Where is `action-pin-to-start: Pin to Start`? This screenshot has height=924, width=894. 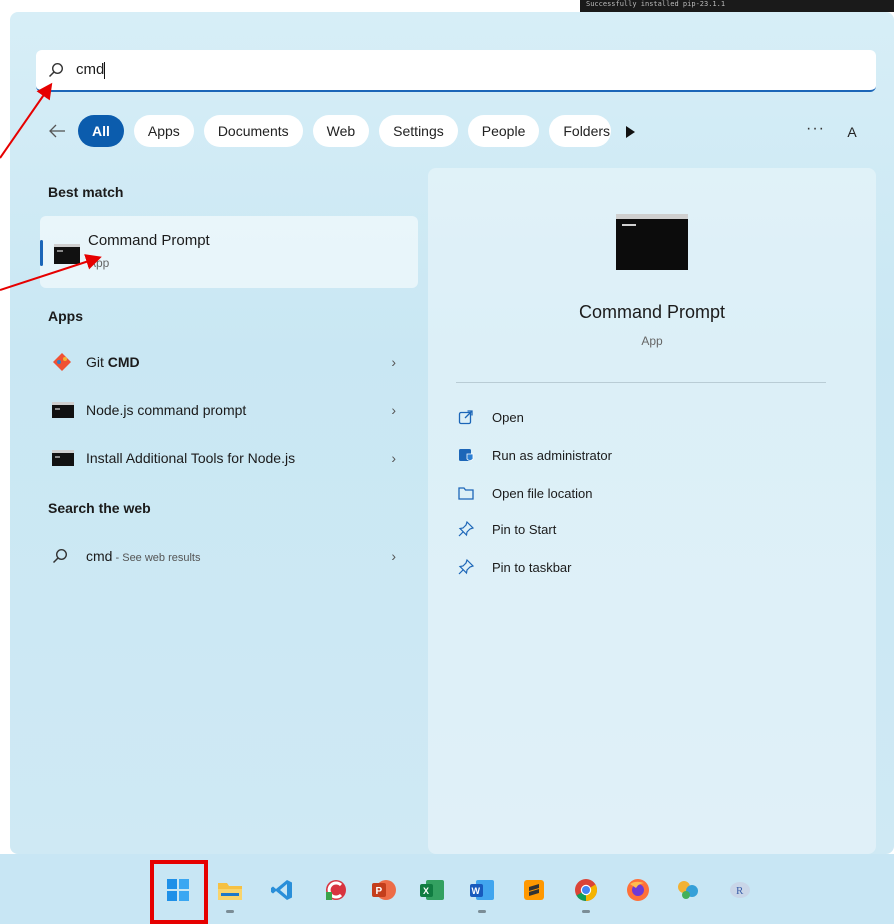 action-pin-to-start: Pin to Start is located at coordinates (507, 529).